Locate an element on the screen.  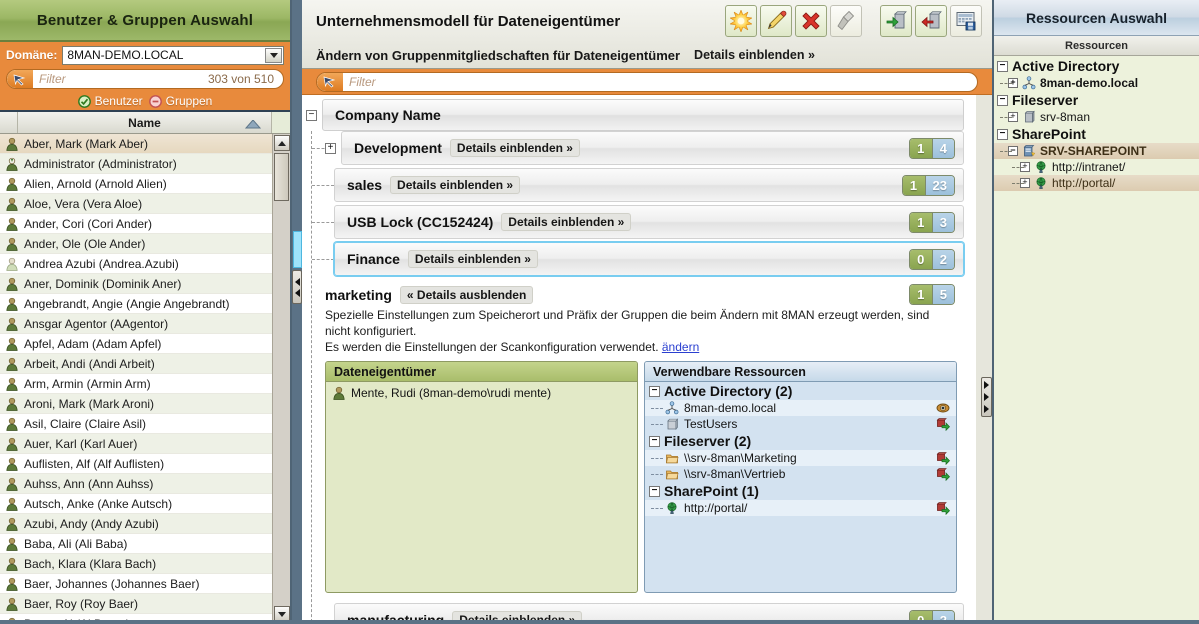
resource-item: TestUsers is located at coordinates (800, 424).